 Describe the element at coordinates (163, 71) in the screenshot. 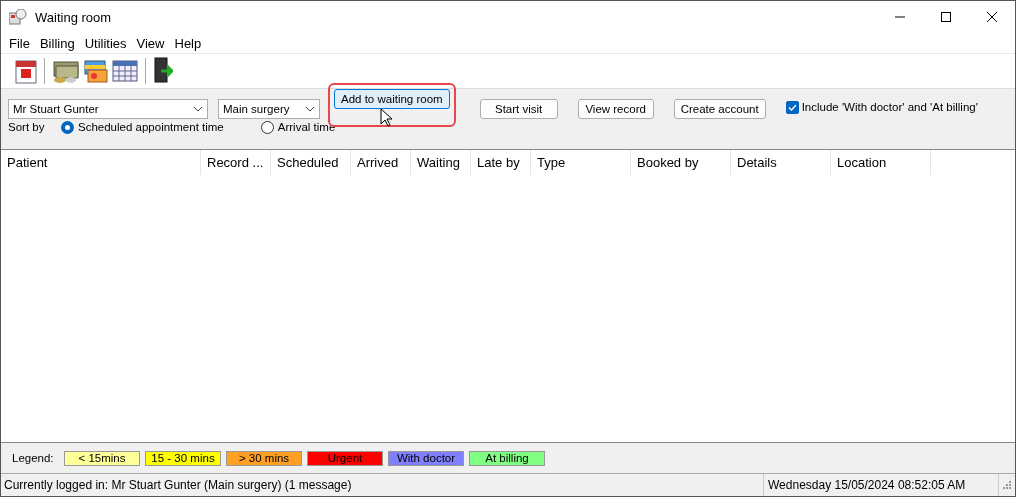

I see `exit-door-icon` at that location.